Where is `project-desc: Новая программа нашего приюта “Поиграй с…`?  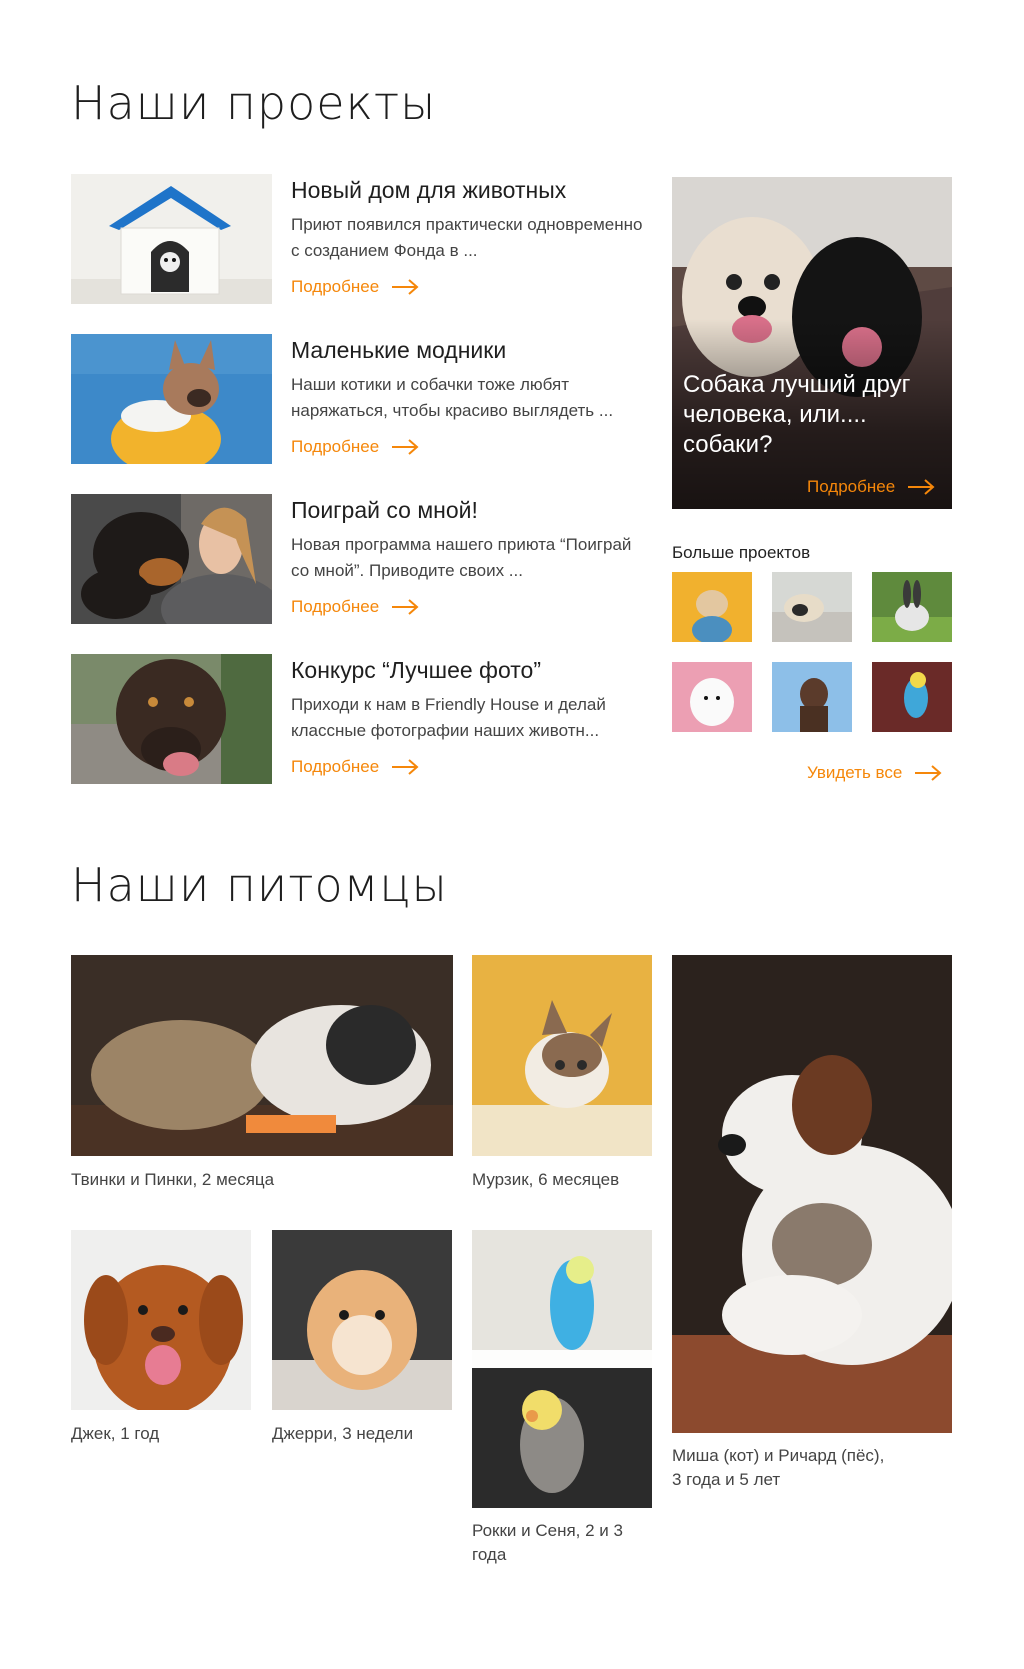 project-desc: Новая программа нашего приюта “Поиграй с… is located at coordinates (461, 557).